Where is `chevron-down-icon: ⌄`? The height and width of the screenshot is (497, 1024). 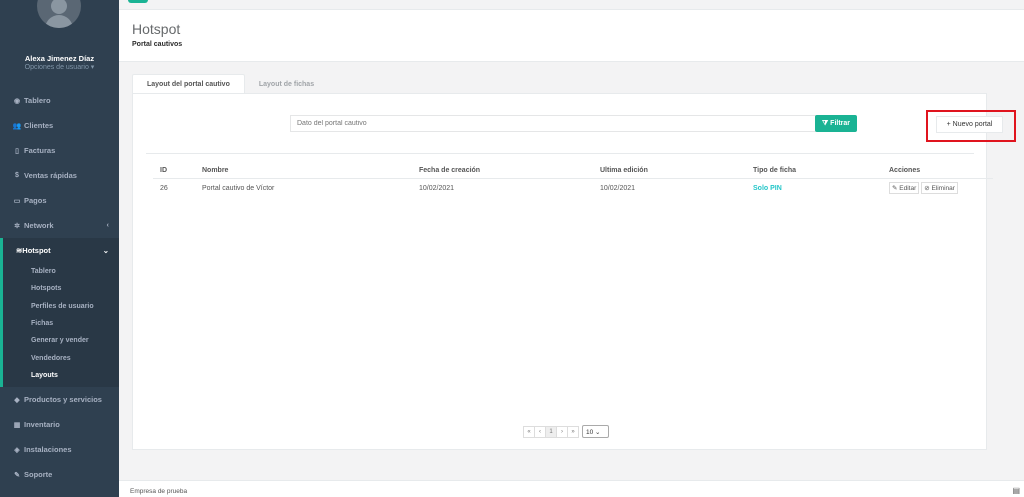 chevron-down-icon: ⌄ is located at coordinates (105, 250).